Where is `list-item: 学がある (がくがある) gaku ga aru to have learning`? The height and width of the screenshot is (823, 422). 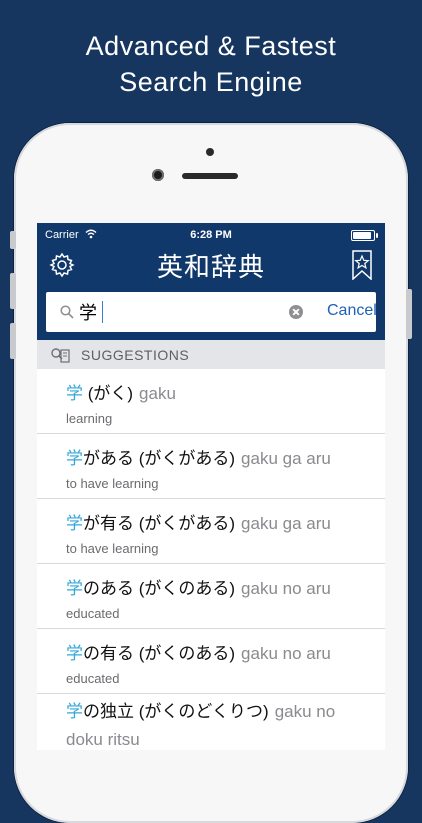 list-item: 学がある (がくがある) gaku ga aru to have learning is located at coordinates (211, 466).